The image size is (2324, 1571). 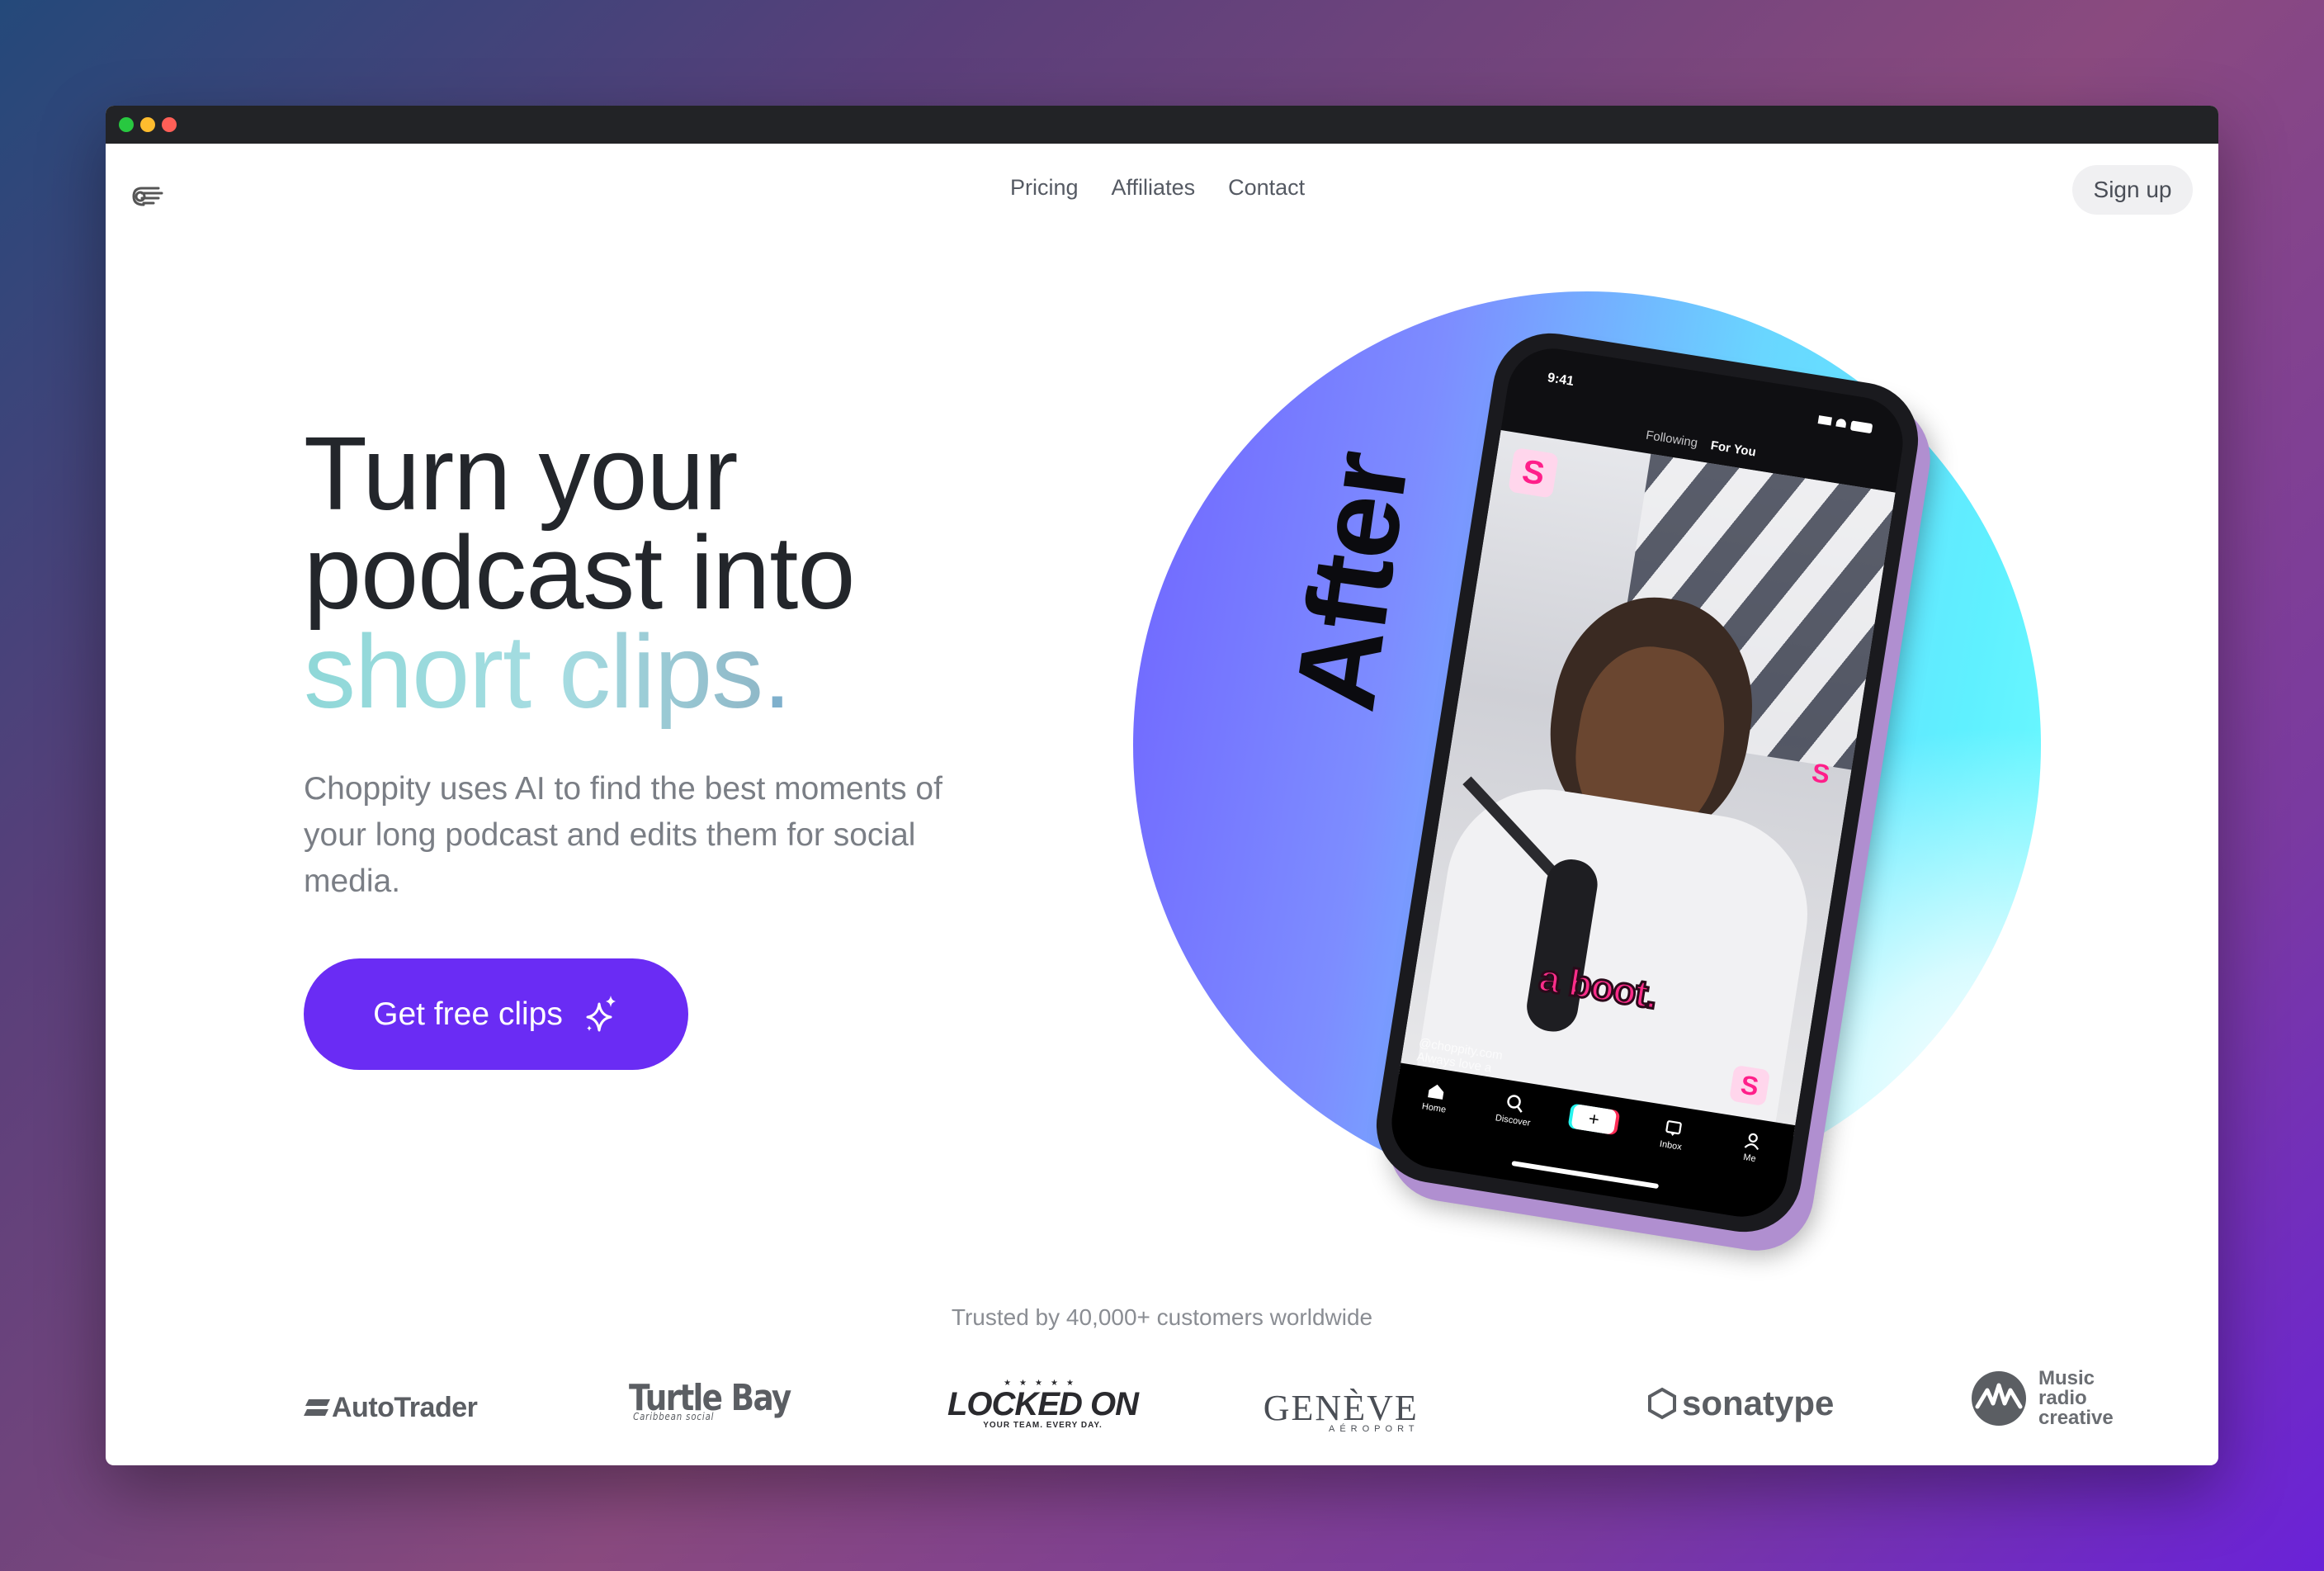 I want to click on music-radio-creative-wave-icon, so click(x=1999, y=1398).